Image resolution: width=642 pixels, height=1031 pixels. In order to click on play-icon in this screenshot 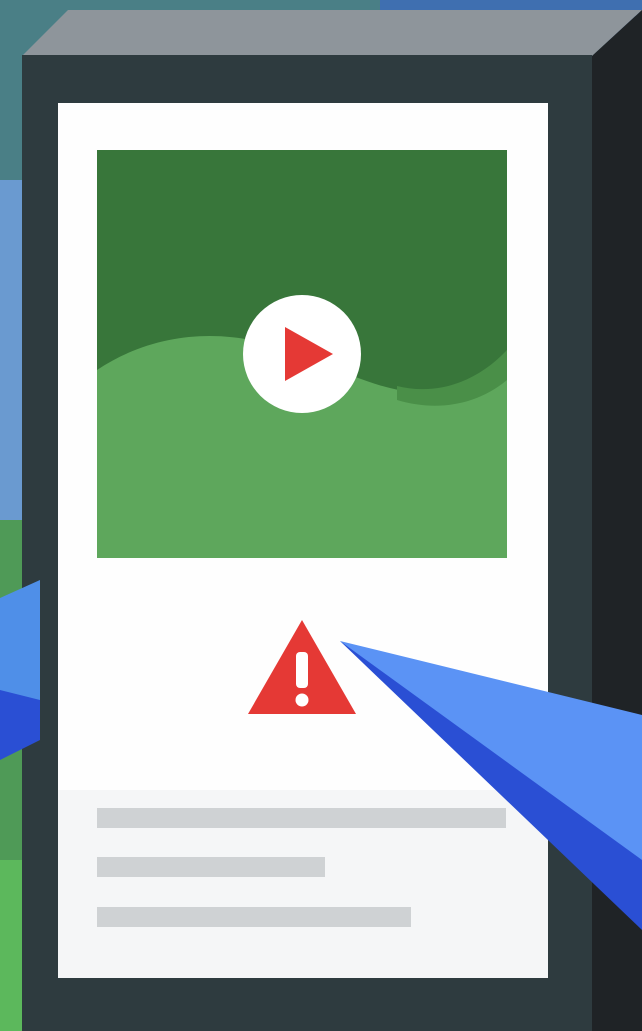, I will do `click(309, 354)`.